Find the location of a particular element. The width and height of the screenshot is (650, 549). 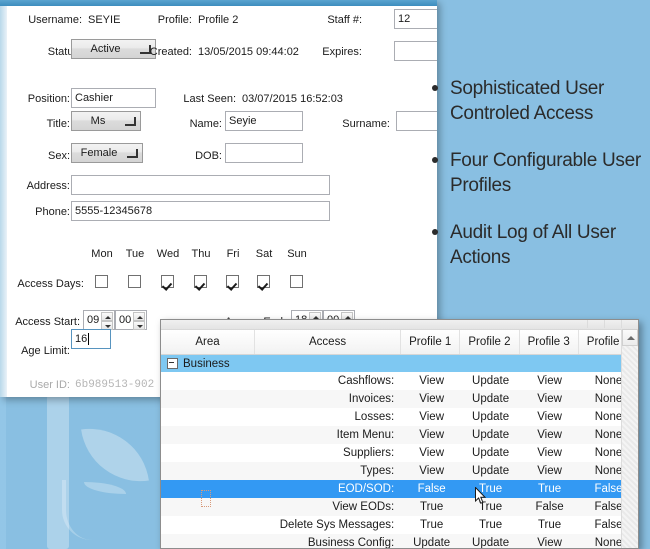

group-row-label-cell: Business is located at coordinates (215, 364).